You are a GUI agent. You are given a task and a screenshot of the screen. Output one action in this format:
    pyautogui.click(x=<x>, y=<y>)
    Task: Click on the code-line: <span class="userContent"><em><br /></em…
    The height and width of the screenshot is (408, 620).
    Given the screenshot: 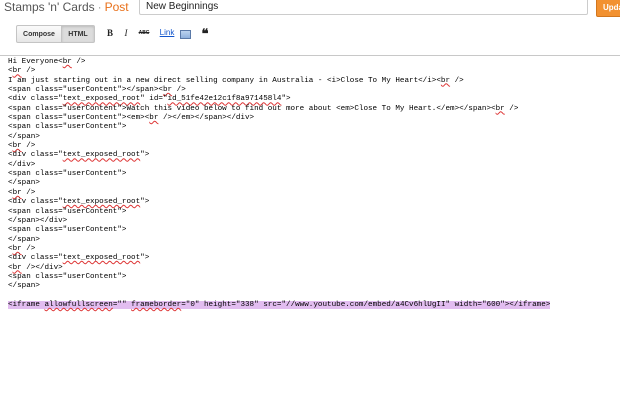 What is the action you would take?
    pyautogui.click(x=131, y=118)
    